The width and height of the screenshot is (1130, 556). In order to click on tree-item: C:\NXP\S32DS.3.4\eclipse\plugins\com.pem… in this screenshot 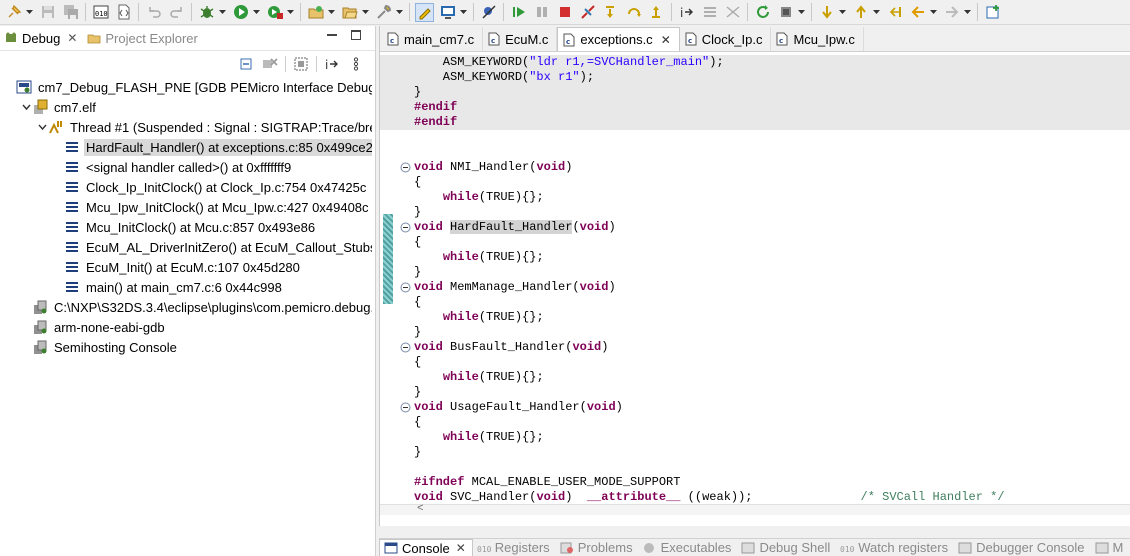, I will do `click(186, 307)`.